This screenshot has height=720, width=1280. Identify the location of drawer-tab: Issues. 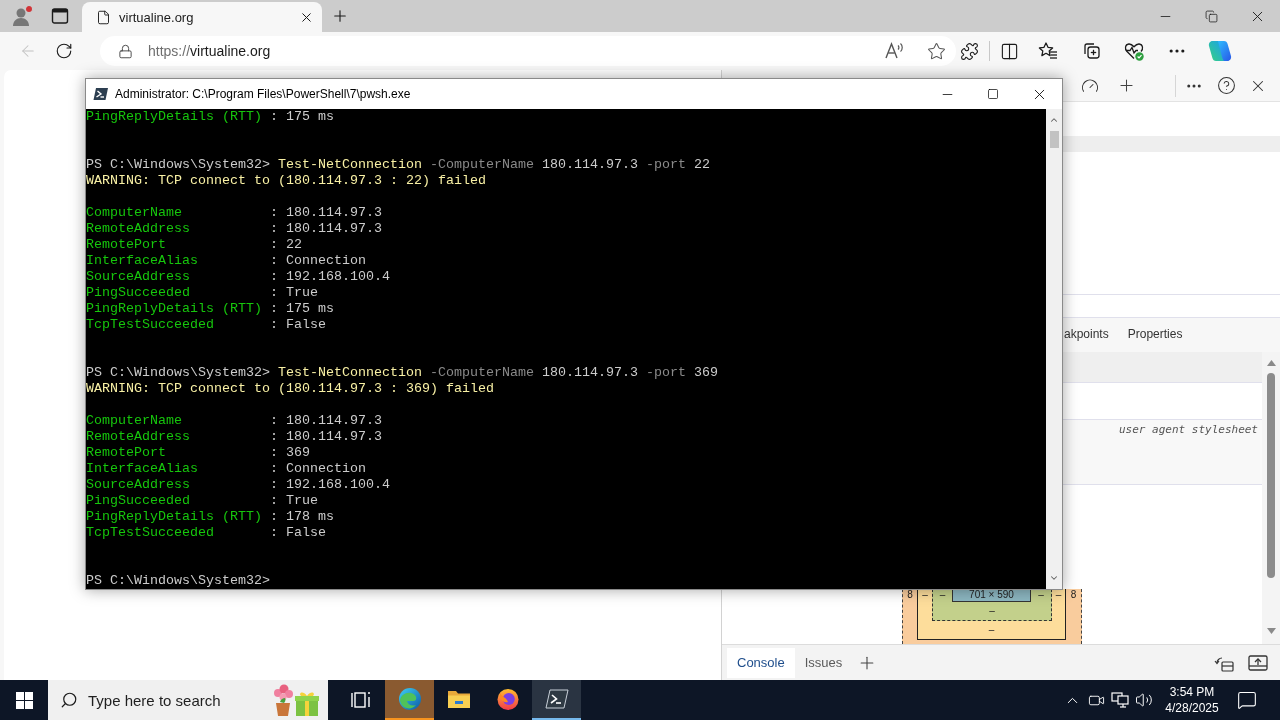
(823, 662).